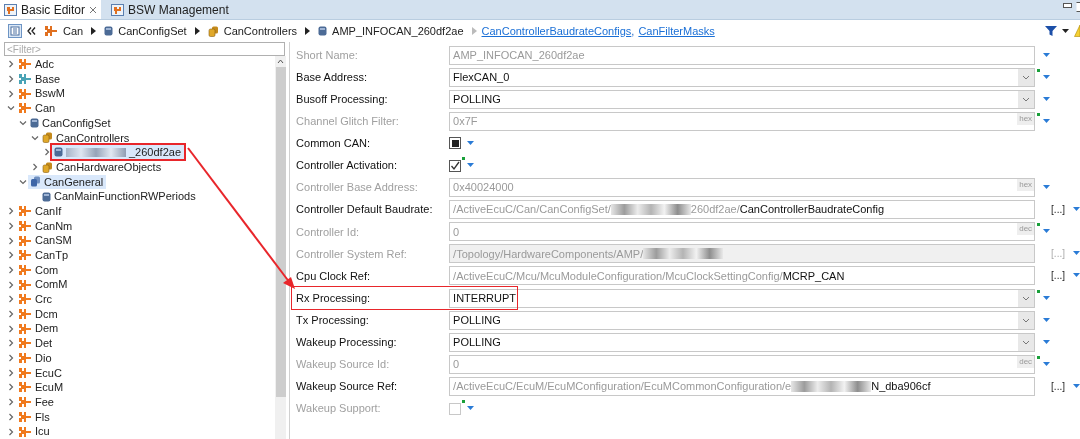 This screenshot has width=1080, height=439. What do you see at coordinates (1067, 5) in the screenshot?
I see `minimize-icon` at bounding box center [1067, 5].